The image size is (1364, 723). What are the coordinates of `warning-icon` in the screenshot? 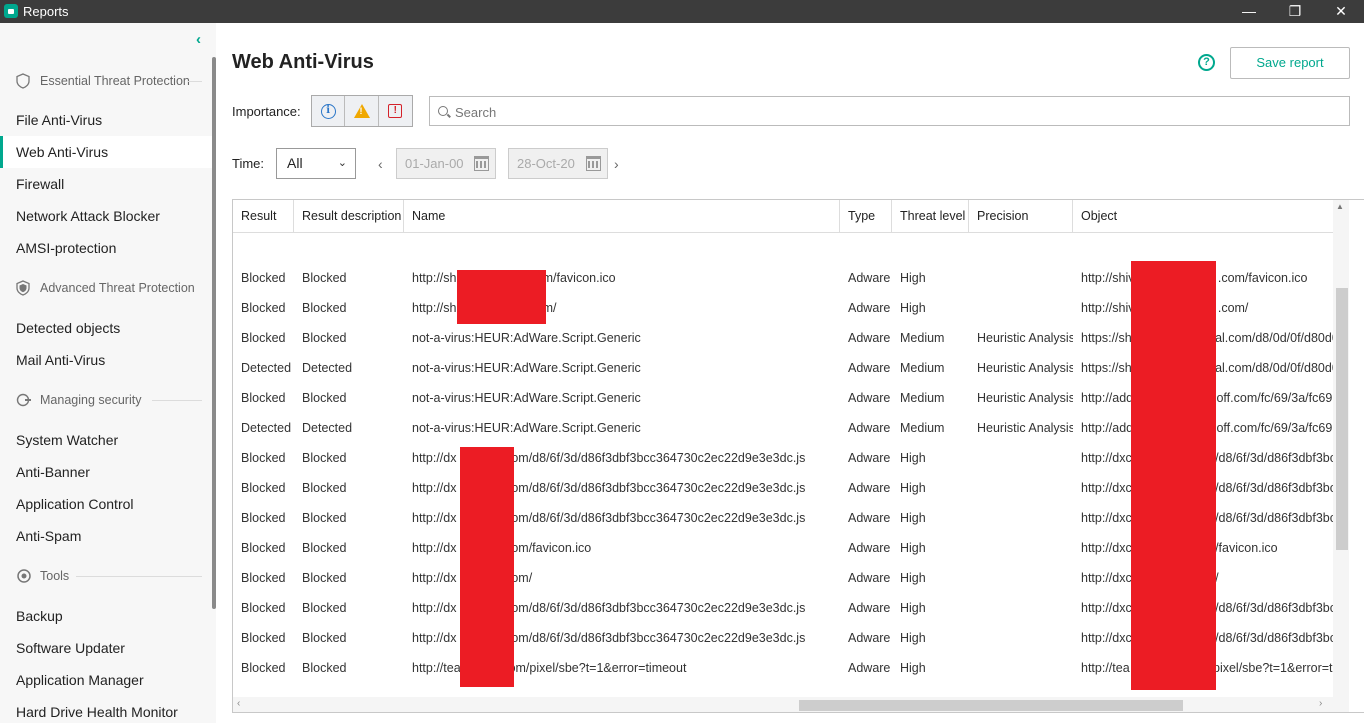 It's located at (361, 111).